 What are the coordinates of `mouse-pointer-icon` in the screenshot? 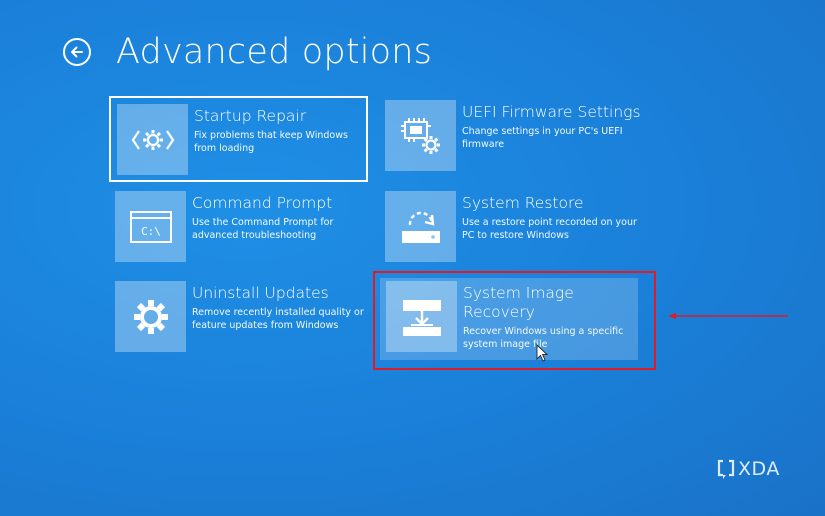 It's located at (542, 353).